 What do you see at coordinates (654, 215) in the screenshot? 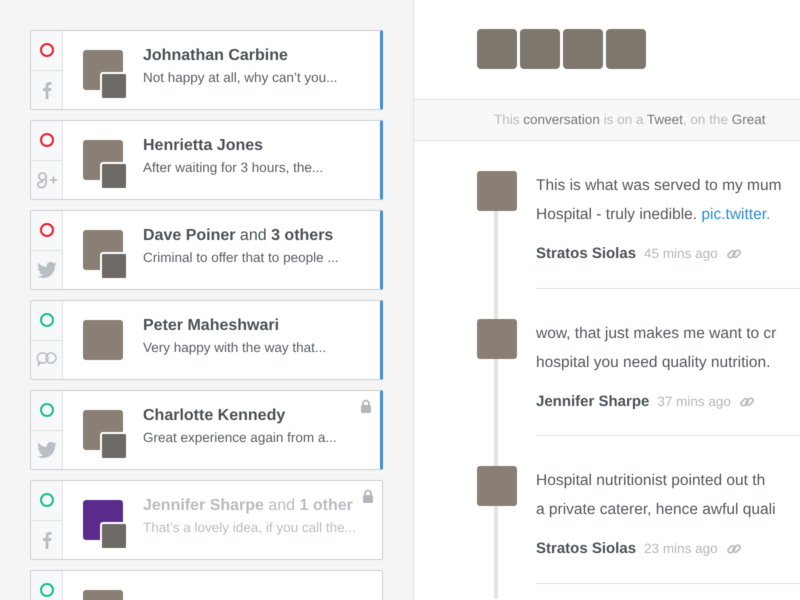
I see `message-text: Hospital - truly inedible. pic.twitter.` at bounding box center [654, 215].